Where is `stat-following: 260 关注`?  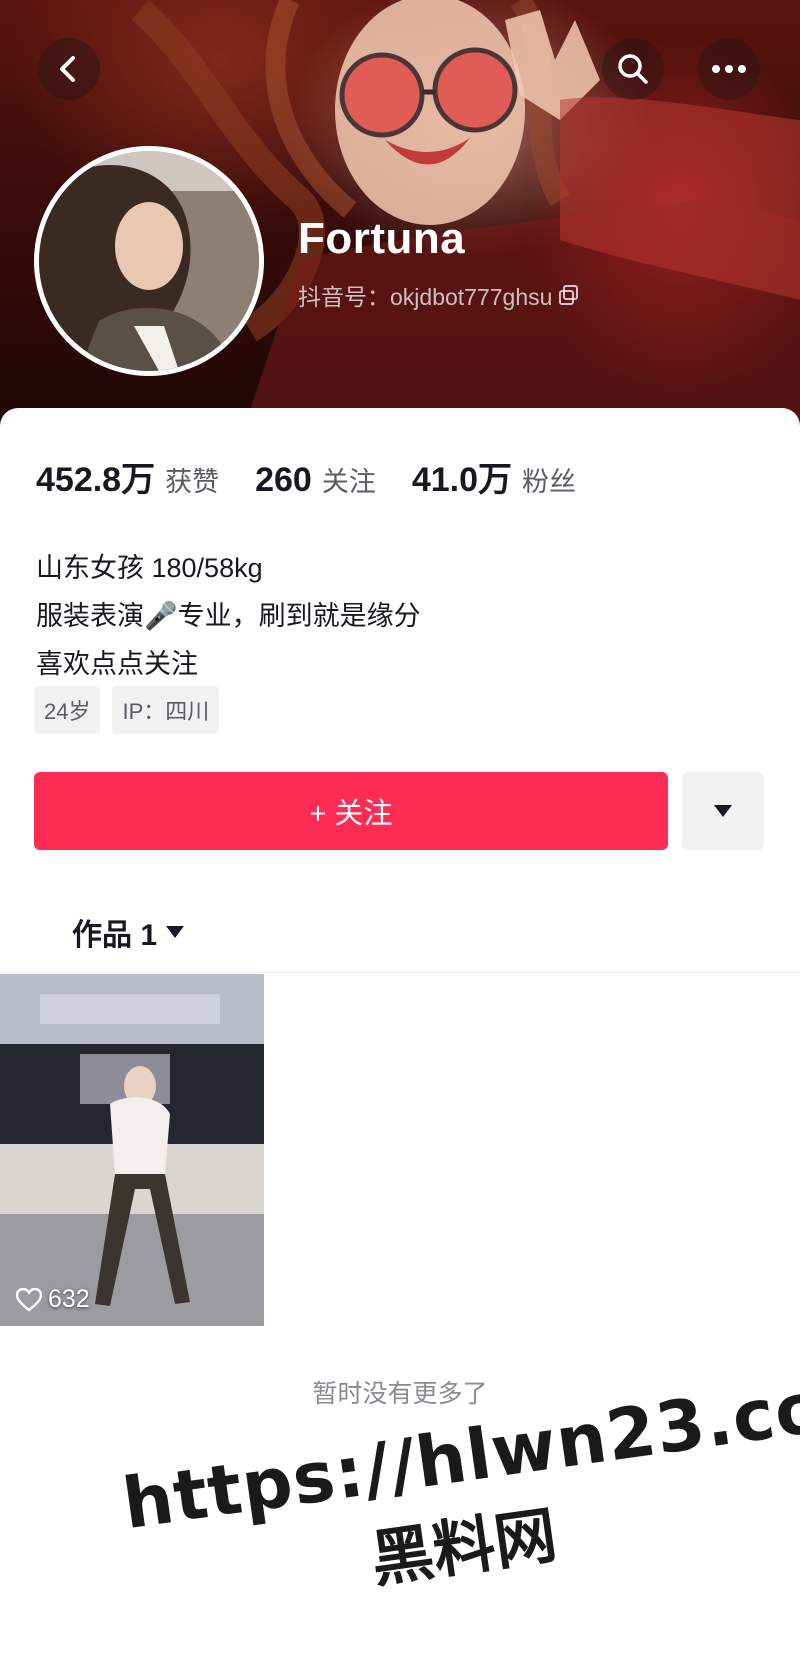
stat-following: 260 关注 is located at coordinates (315, 480).